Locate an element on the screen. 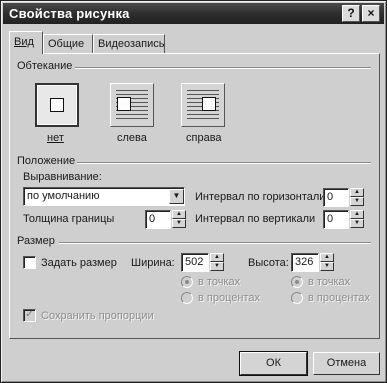 This screenshot has width=387, height=383. position-divider is located at coordinates (224, 163).